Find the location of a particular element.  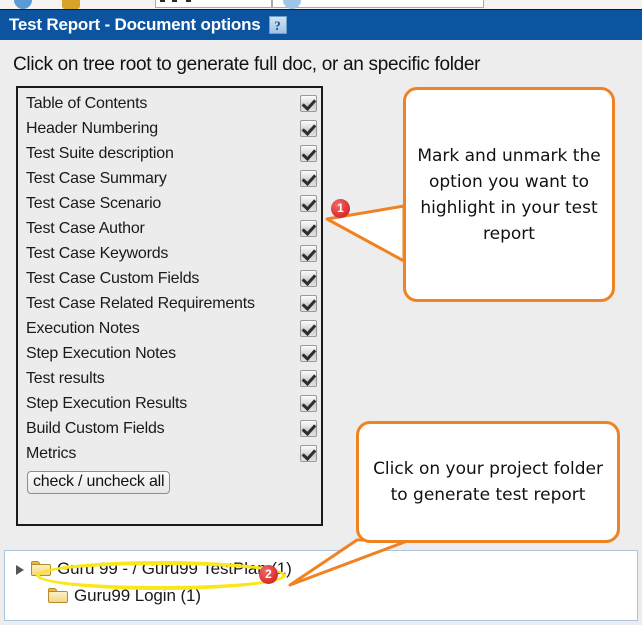

option-label: Header Numbering is located at coordinates (92, 128).